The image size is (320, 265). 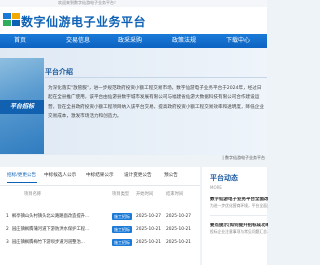 I want to click on row-index: 3, so click(x=7, y=242).